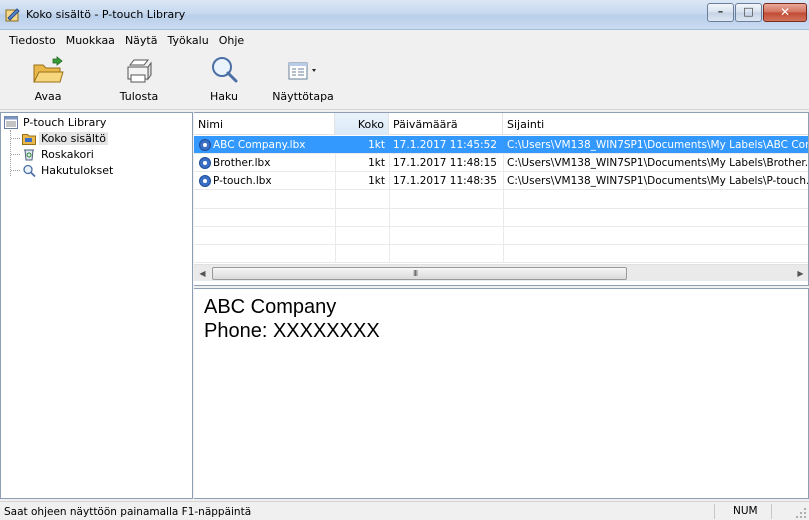 The image size is (809, 520). Describe the element at coordinates (231, 41) in the screenshot. I see `menu-ohje: Ohje` at that location.